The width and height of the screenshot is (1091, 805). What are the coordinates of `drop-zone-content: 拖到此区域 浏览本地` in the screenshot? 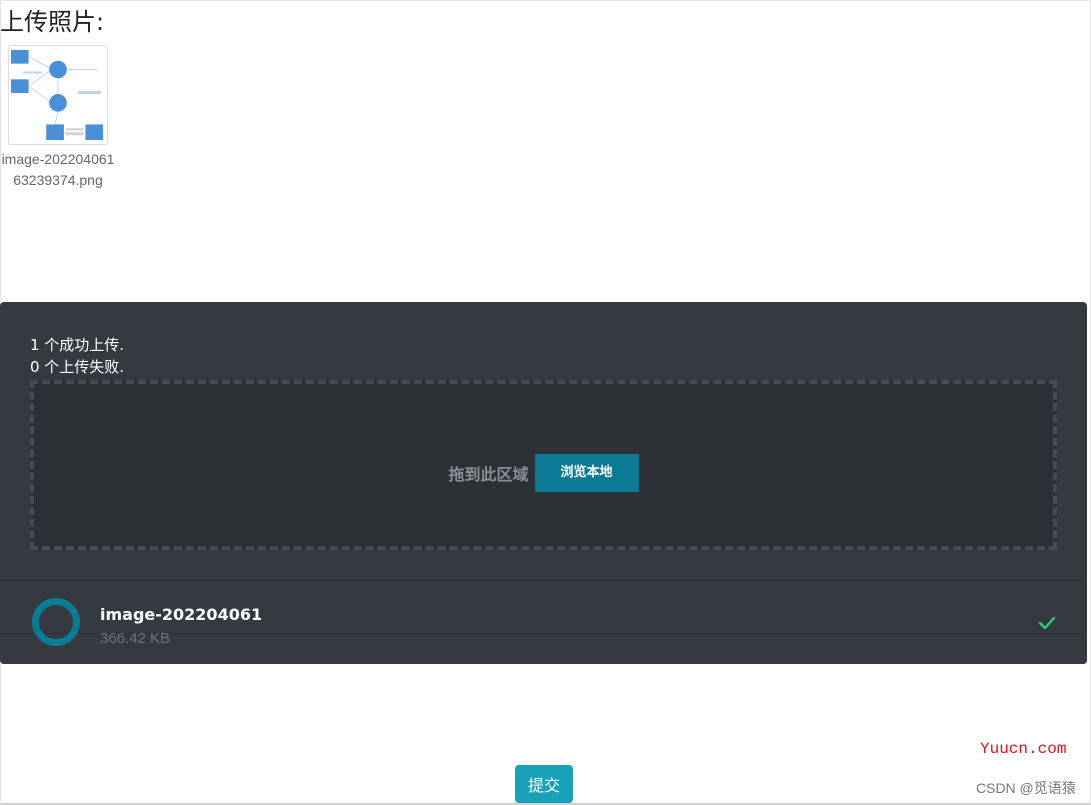 It's located at (543, 473).